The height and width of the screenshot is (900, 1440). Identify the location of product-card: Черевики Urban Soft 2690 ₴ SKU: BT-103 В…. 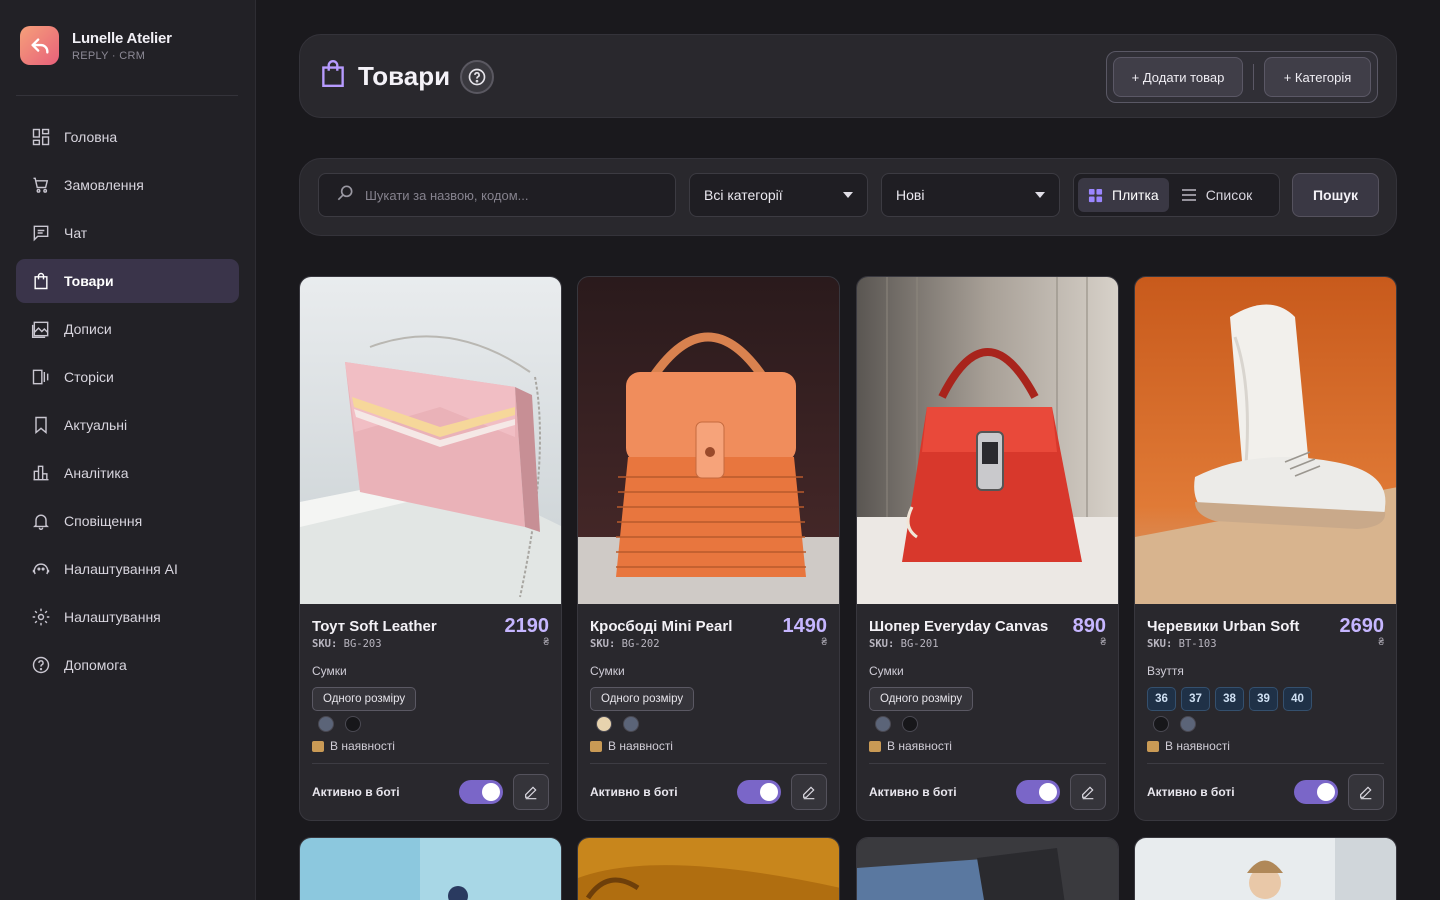
(1265, 548).